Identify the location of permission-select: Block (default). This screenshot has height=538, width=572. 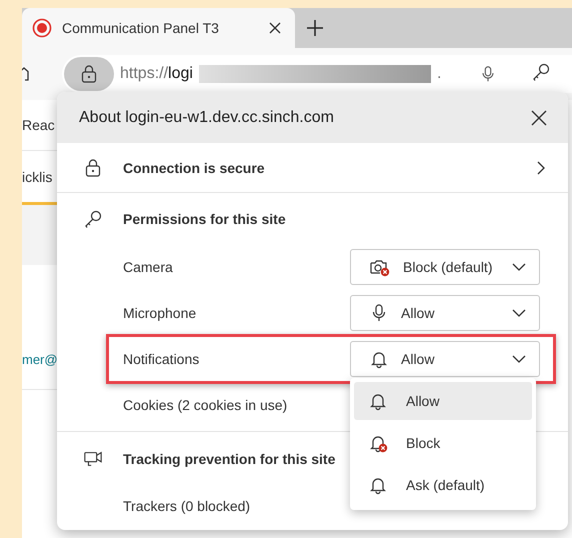
(445, 267).